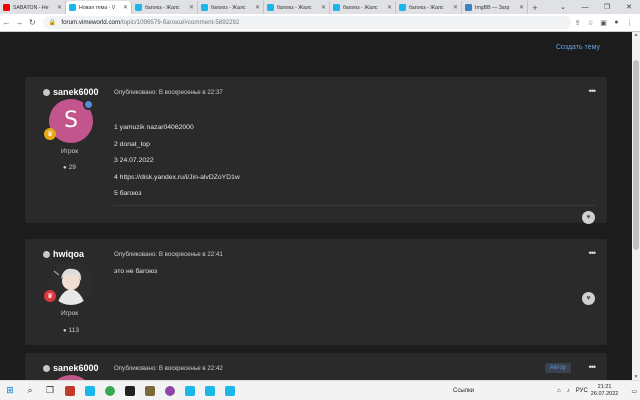  I want to click on page-scrollbar: ▲ ▼, so click(636, 206).